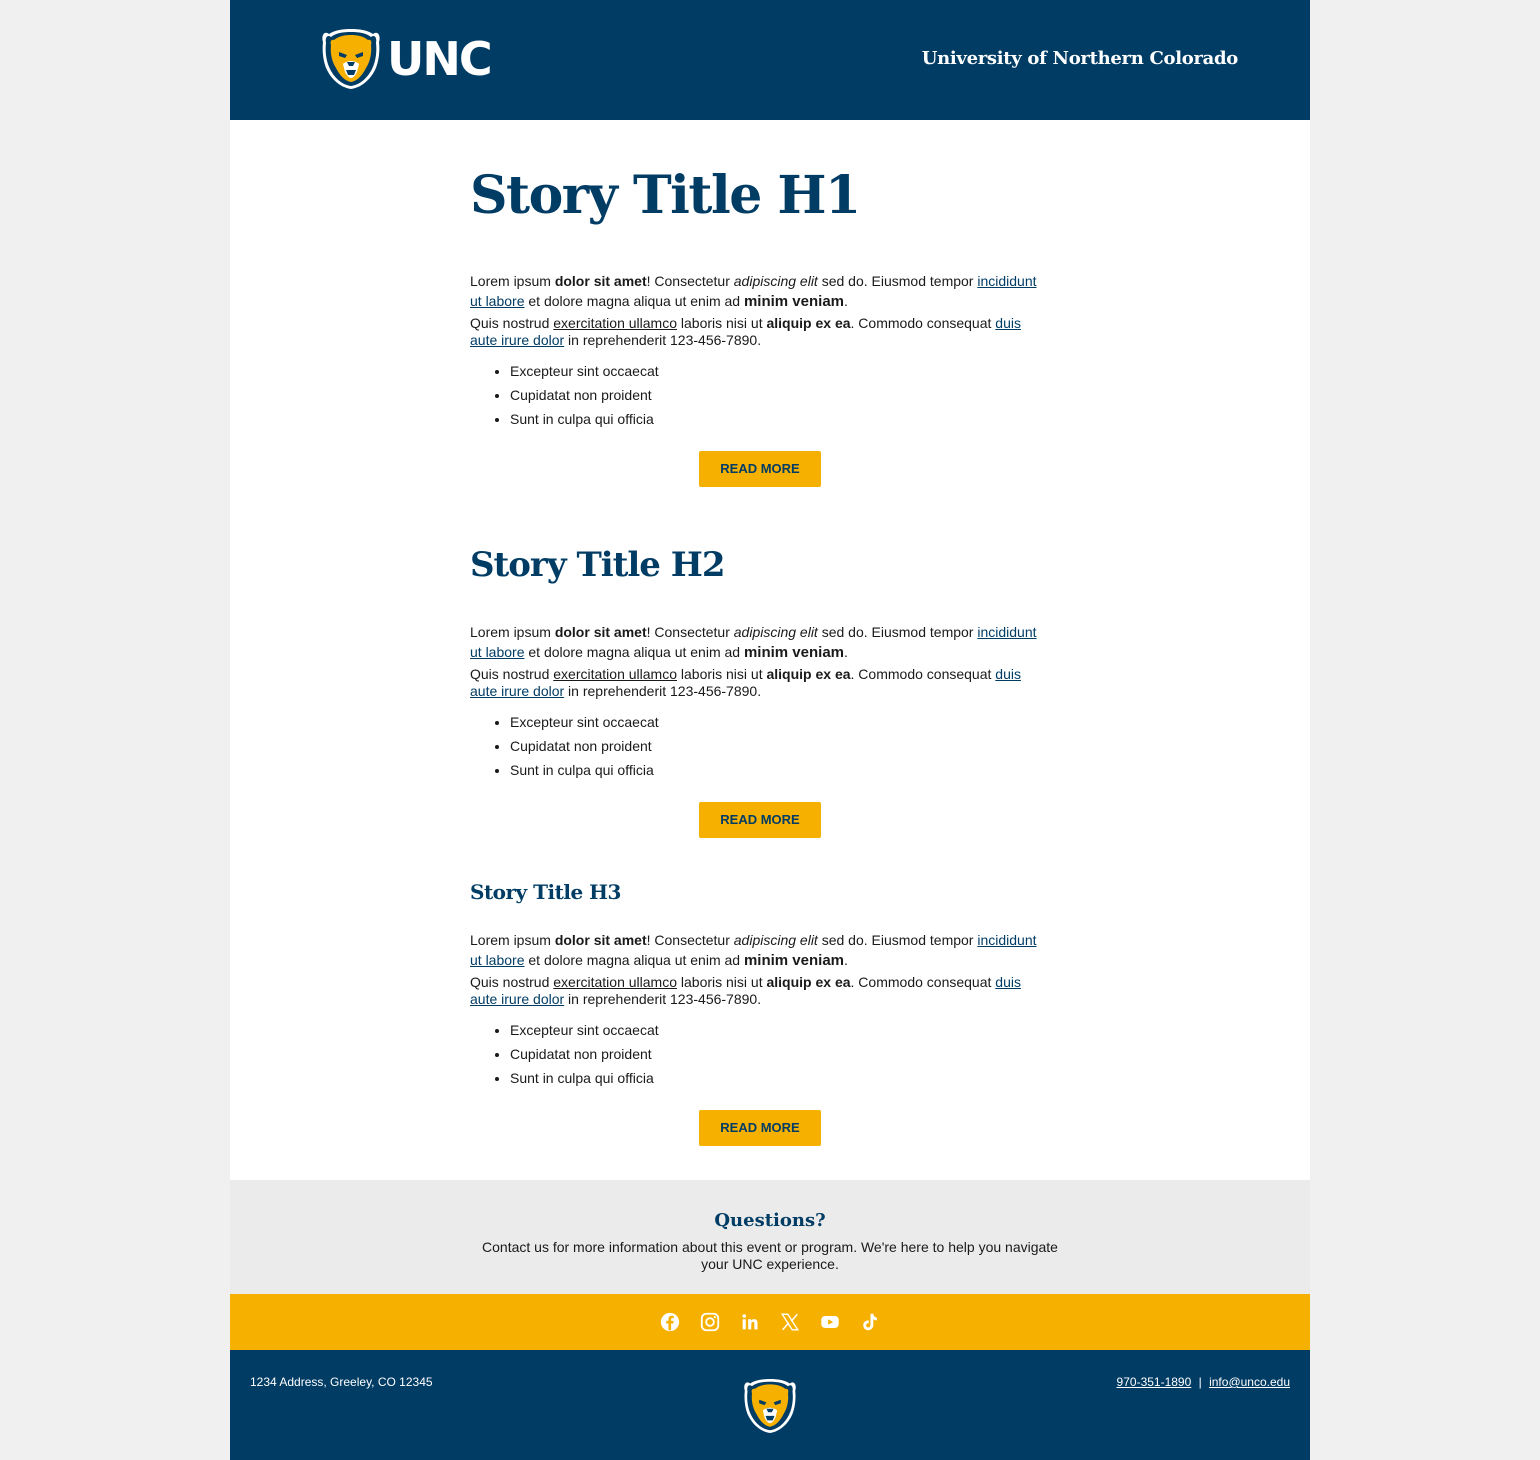  What do you see at coordinates (1154, 1382) in the screenshot?
I see `phone-link: 970-351-1890` at bounding box center [1154, 1382].